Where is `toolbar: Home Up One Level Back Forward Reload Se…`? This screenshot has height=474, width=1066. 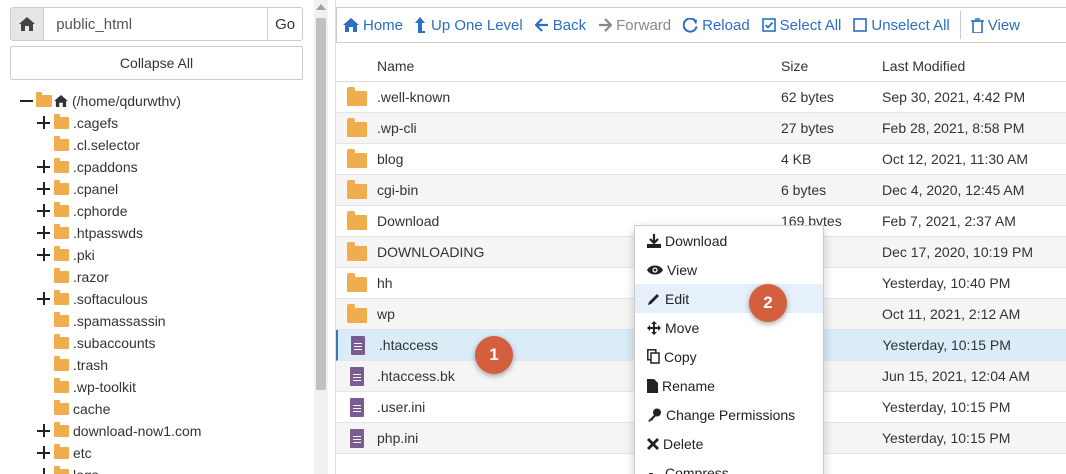 toolbar: Home Up One Level Back Forward Reload Se… is located at coordinates (701, 25).